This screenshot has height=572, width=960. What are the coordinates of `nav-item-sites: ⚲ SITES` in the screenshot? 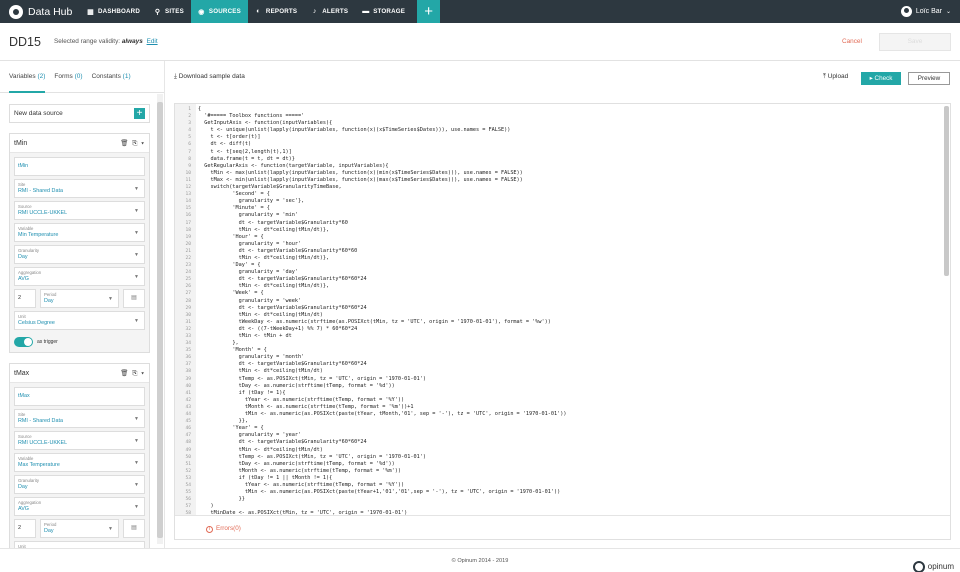 It's located at (169, 11).